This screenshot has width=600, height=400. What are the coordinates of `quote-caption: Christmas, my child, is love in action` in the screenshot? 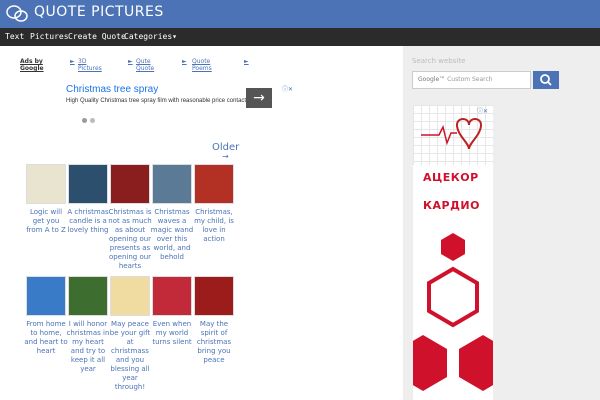 It's located at (214, 226).